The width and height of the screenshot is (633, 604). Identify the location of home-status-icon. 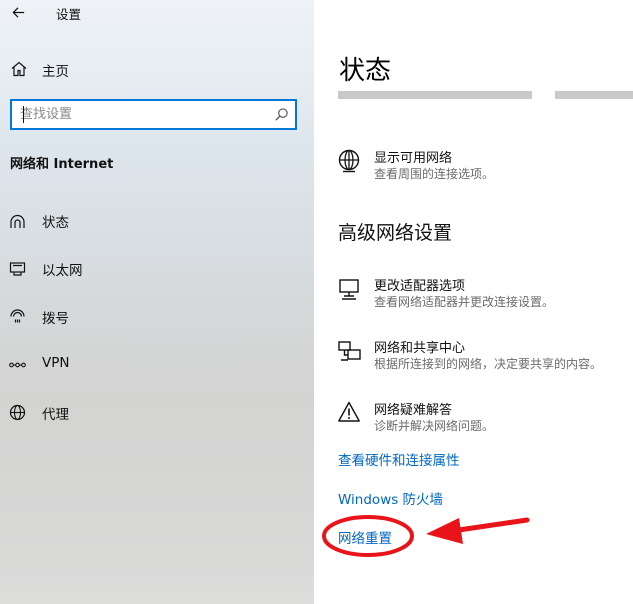
(17, 221).